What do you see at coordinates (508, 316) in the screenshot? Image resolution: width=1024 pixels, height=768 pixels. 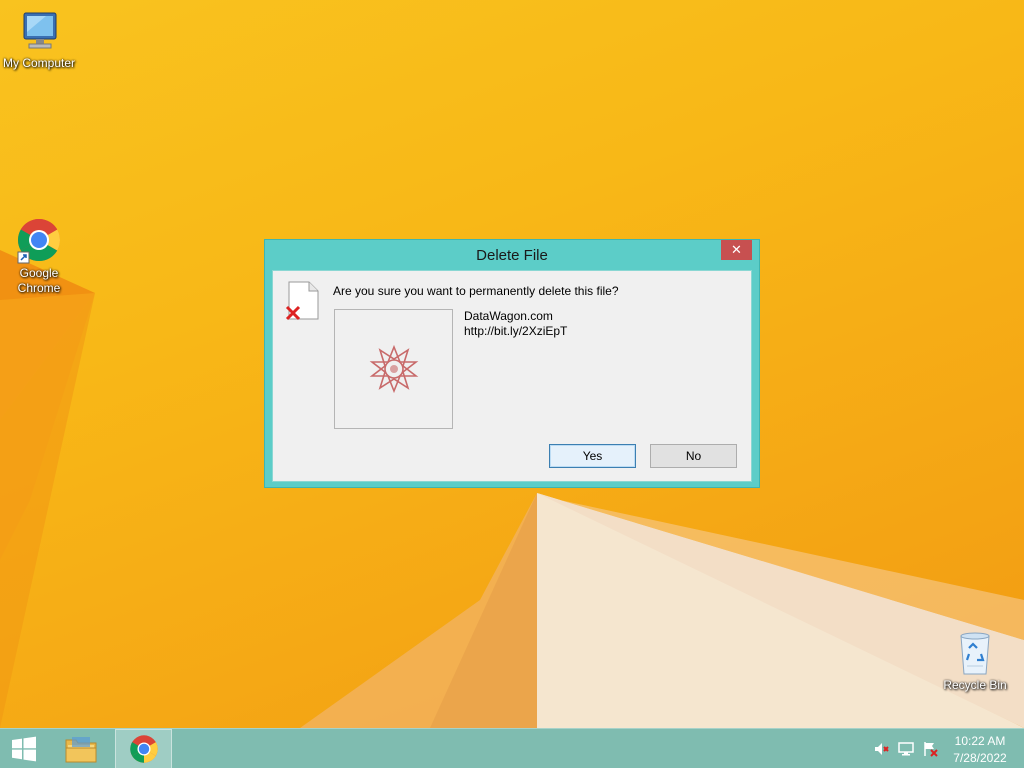 I see `file-name: DataWagon.com` at bounding box center [508, 316].